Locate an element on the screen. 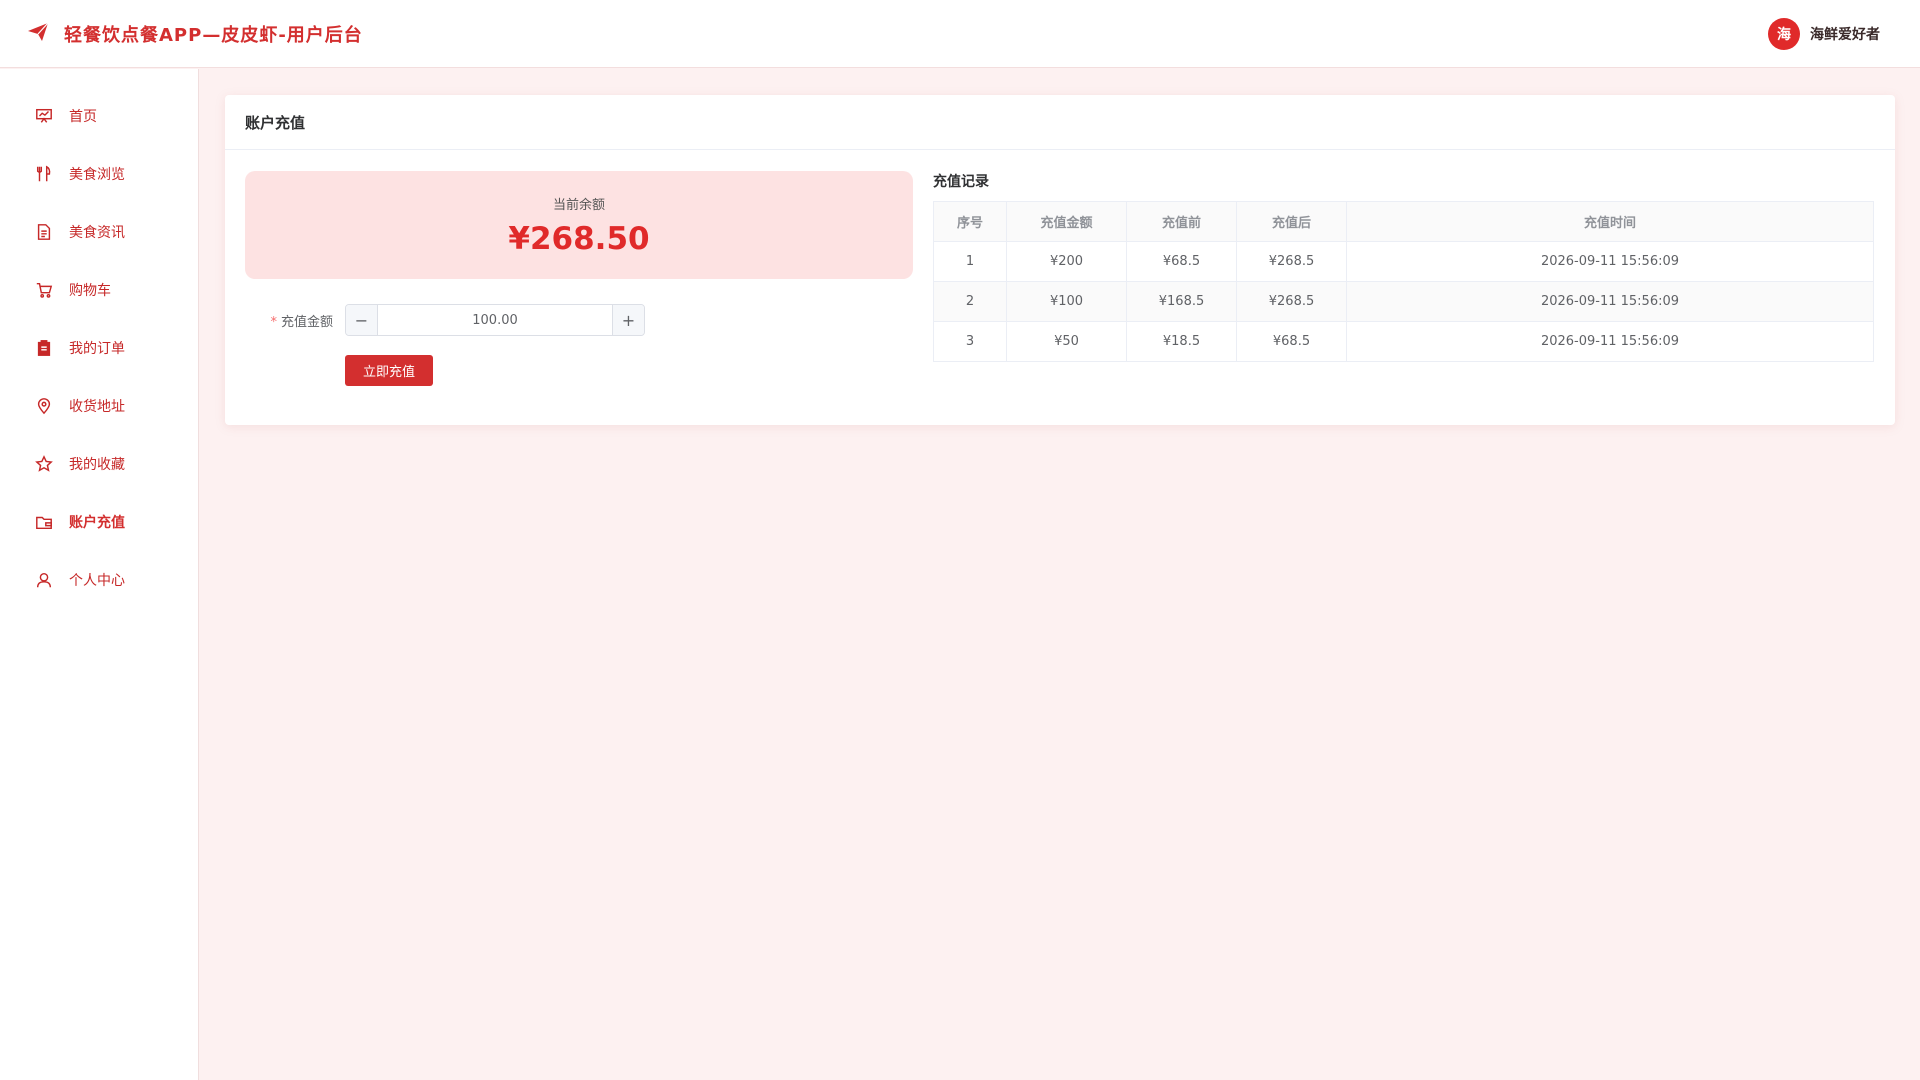 This screenshot has width=1920, height=1080. sidebar-item-profile: 个人中心 is located at coordinates (99, 580).